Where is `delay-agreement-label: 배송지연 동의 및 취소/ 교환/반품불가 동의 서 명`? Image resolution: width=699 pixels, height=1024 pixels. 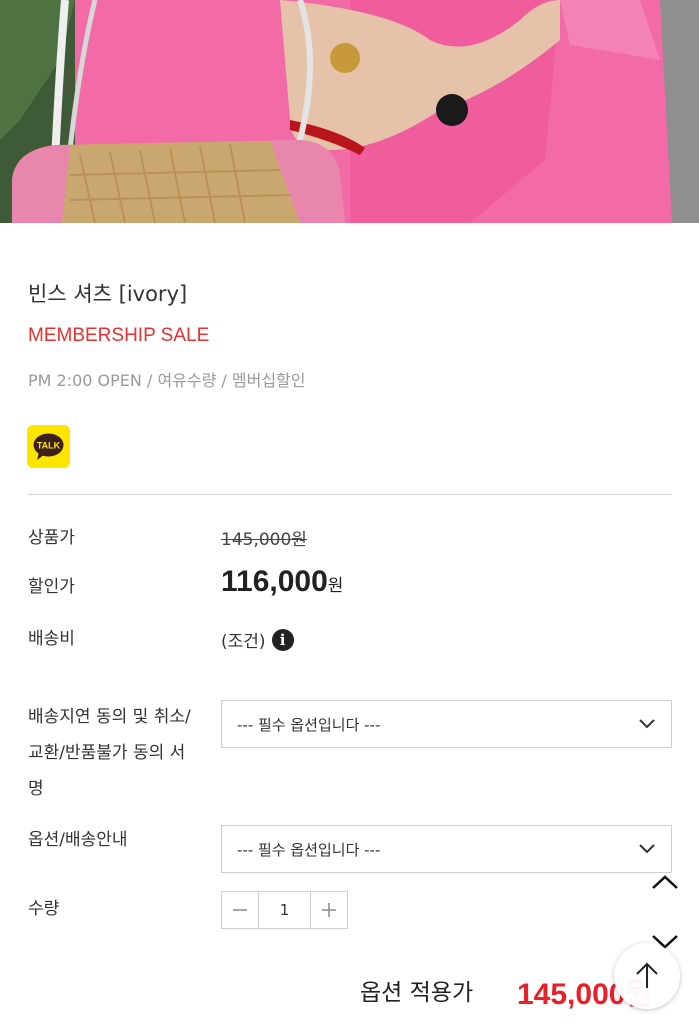
delay-agreement-label: 배송지연 동의 및 취소/ 교환/반품불가 동의 서 명 is located at coordinates (120, 753).